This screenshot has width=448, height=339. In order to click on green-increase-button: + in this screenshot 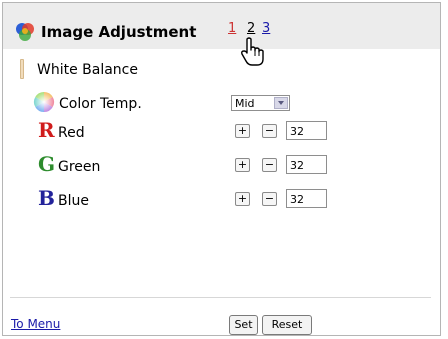, I will do `click(242, 165)`.